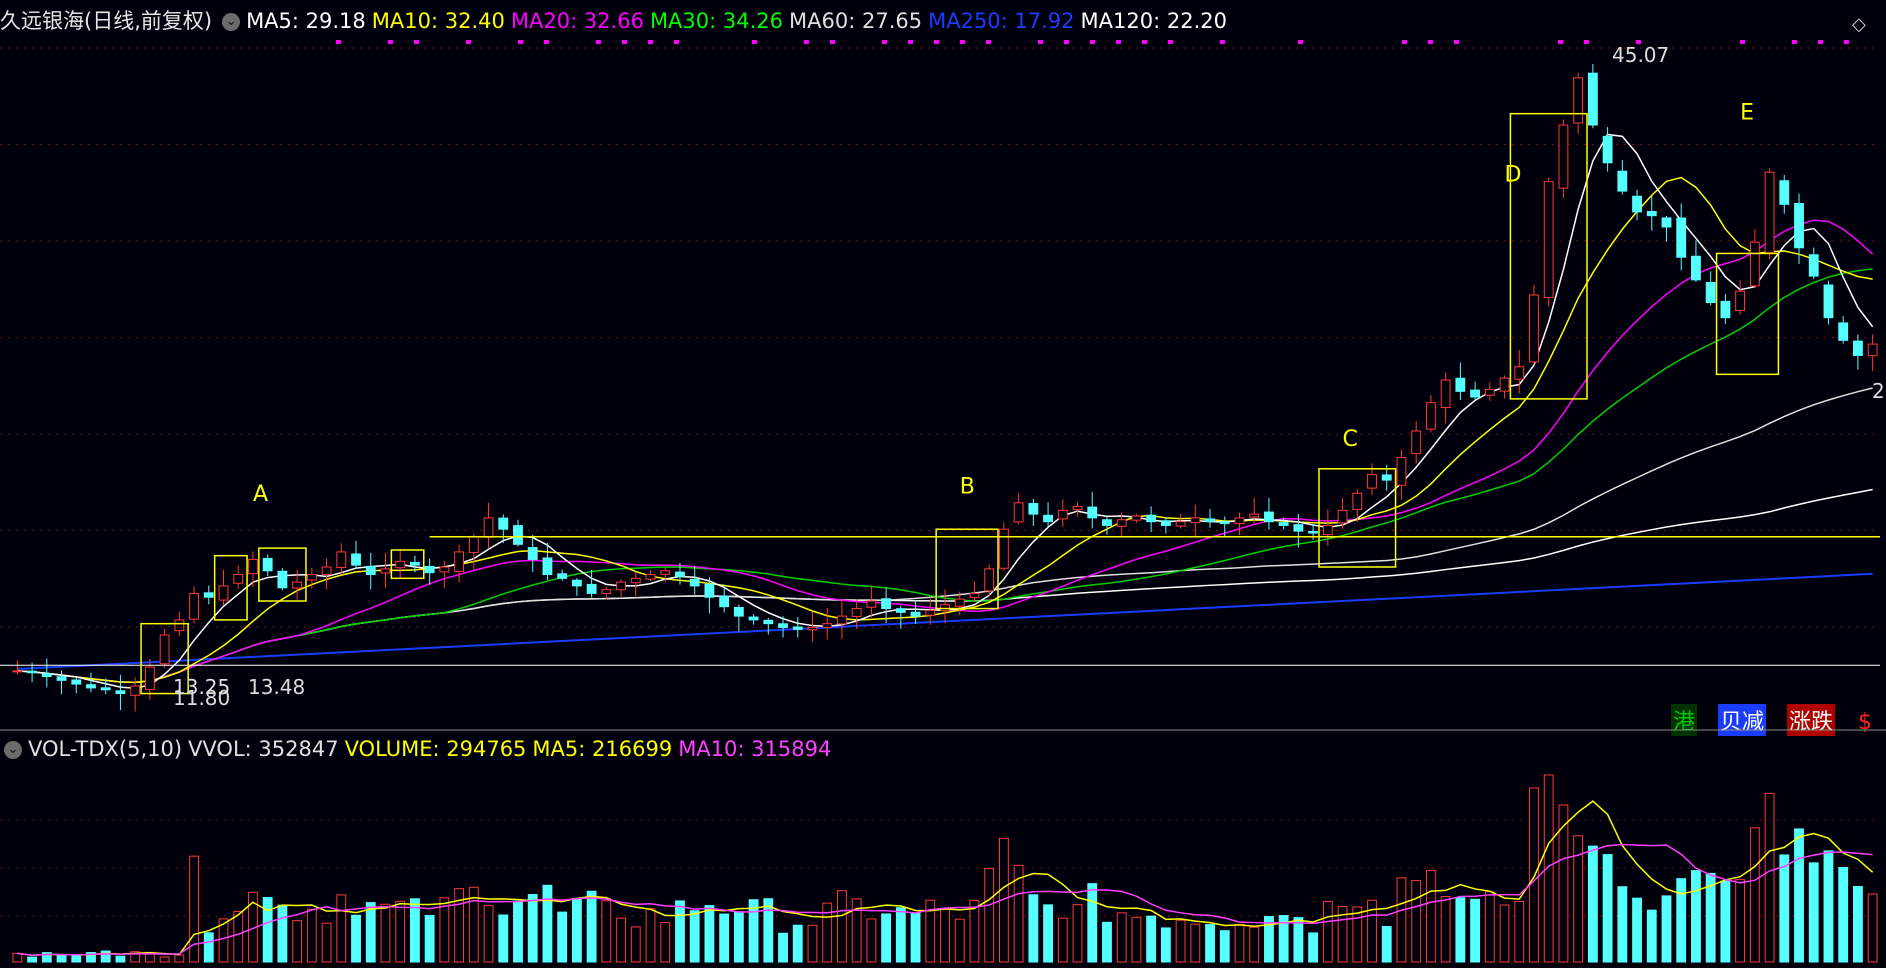  Describe the element at coordinates (260, 494) in the screenshot. I see `box-label: A` at that location.